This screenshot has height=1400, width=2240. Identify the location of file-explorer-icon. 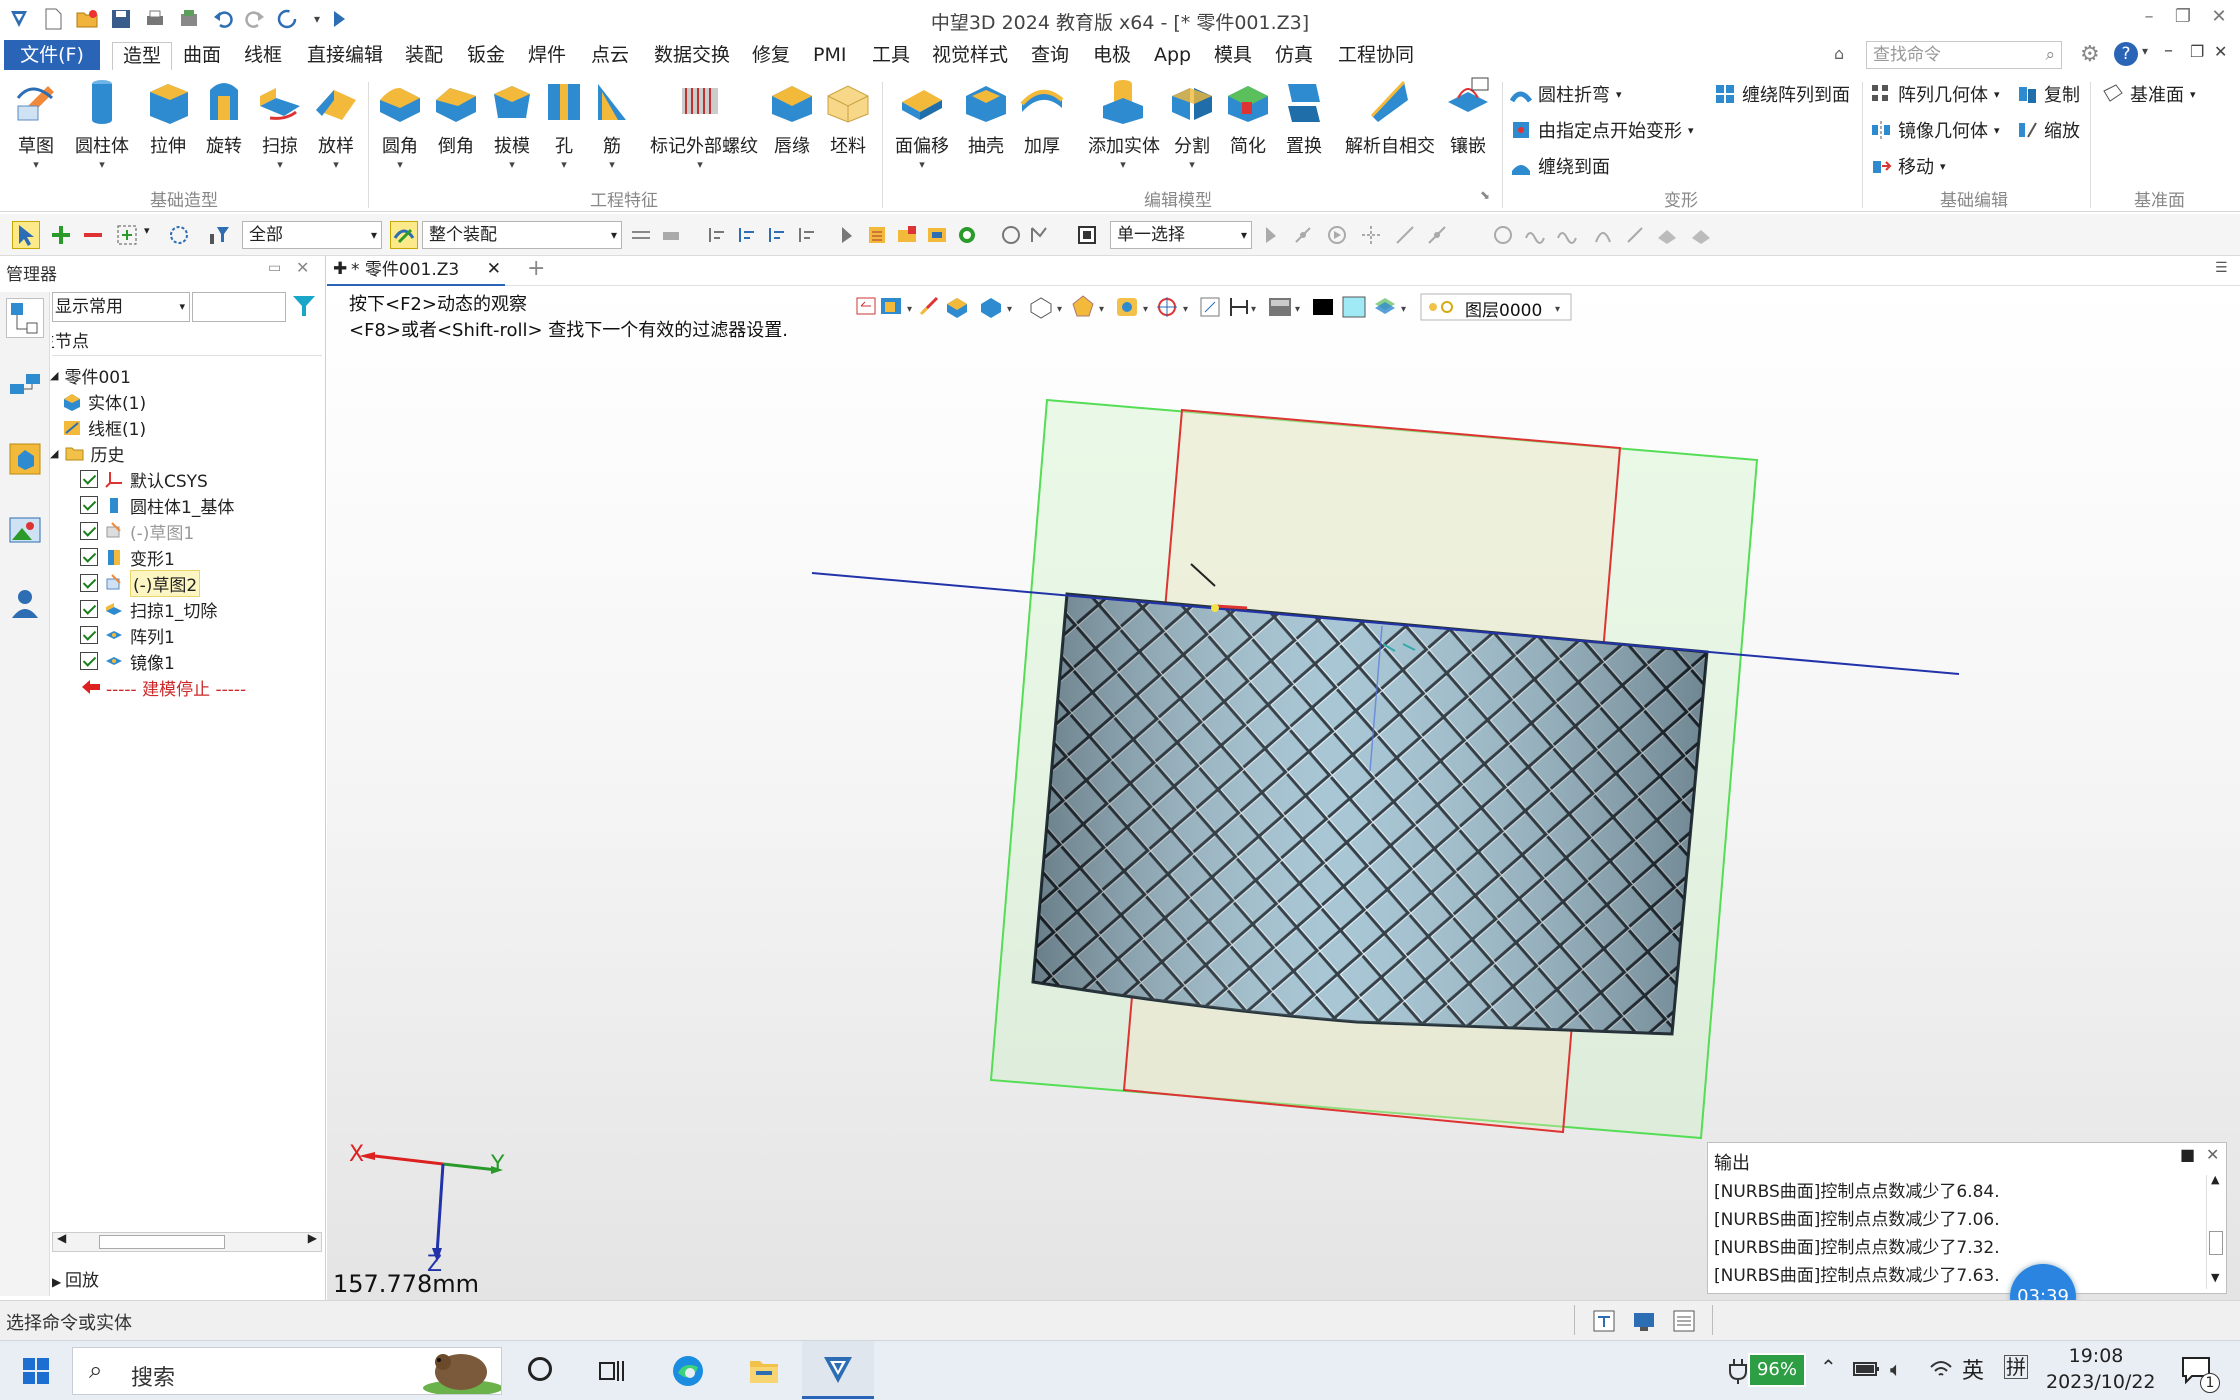
(764, 1373).